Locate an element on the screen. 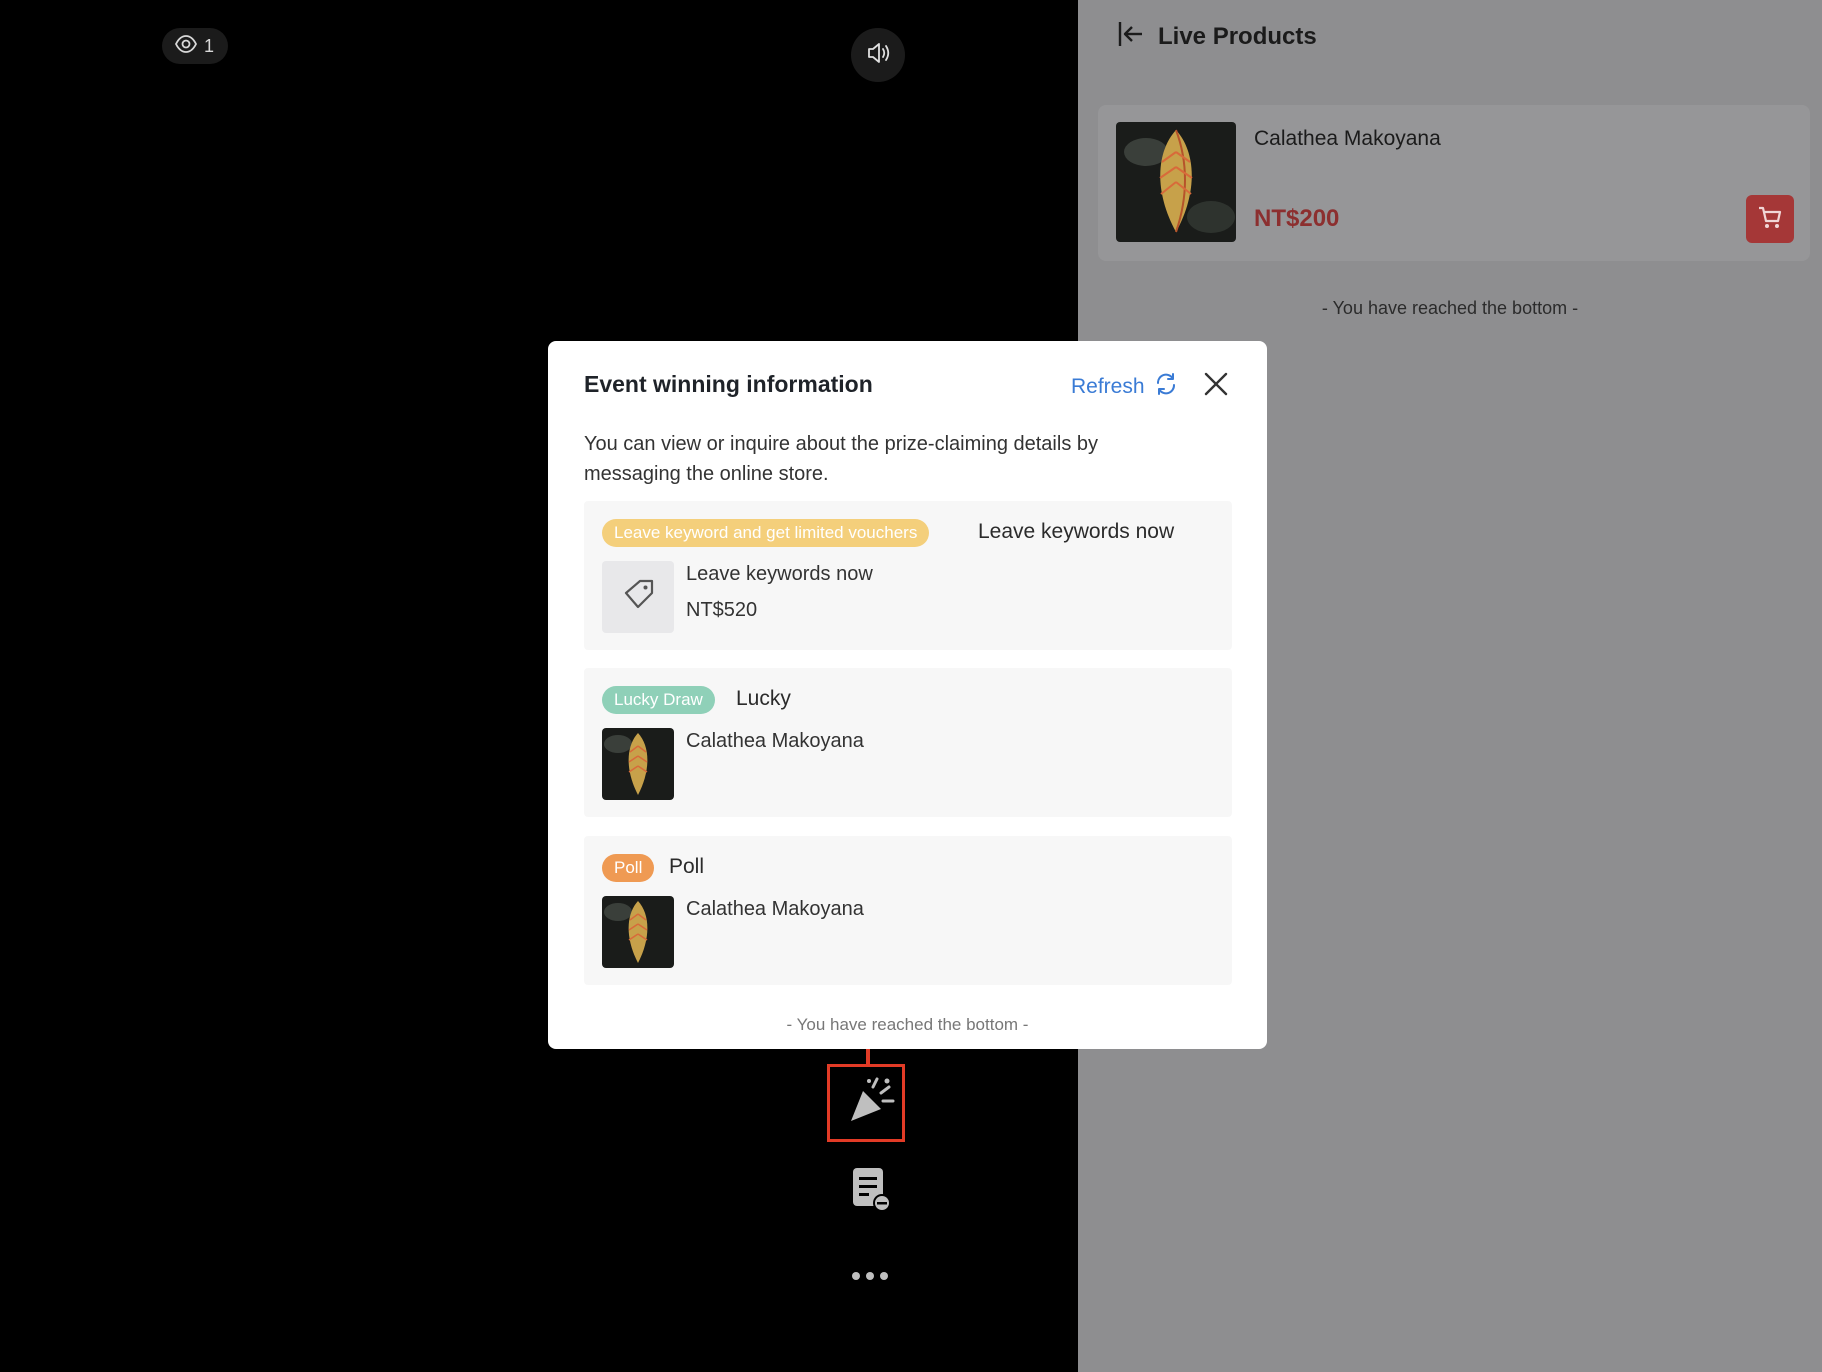 The height and width of the screenshot is (1372, 1822). voucher-thumb is located at coordinates (638, 597).